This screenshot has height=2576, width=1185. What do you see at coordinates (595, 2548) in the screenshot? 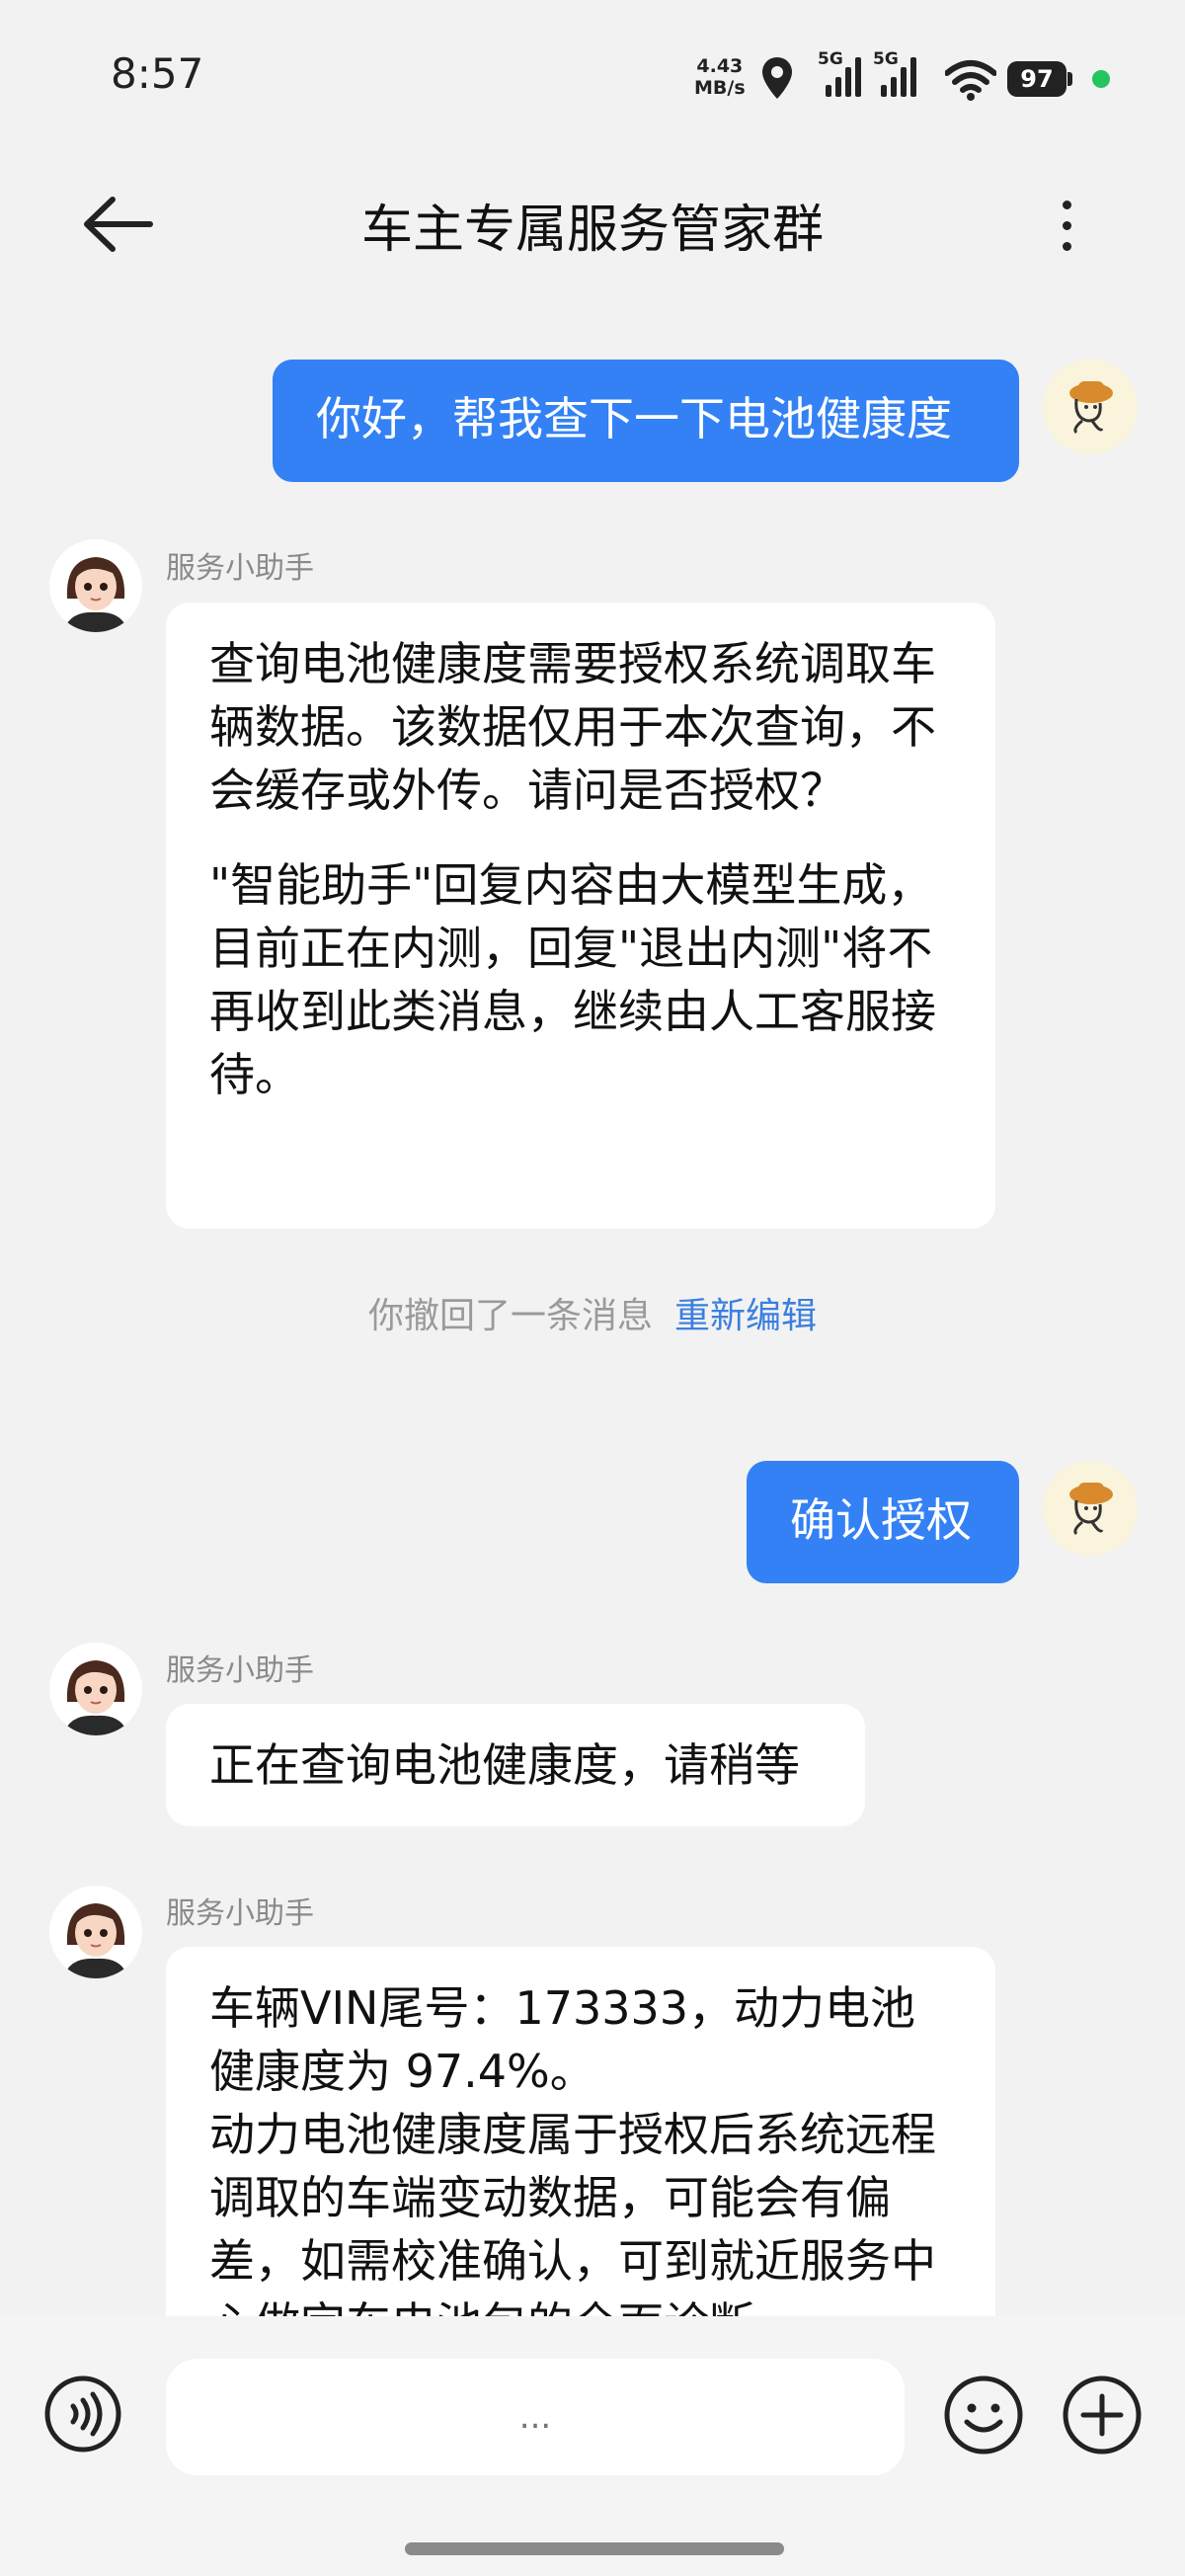
I see `home-indicator` at bounding box center [595, 2548].